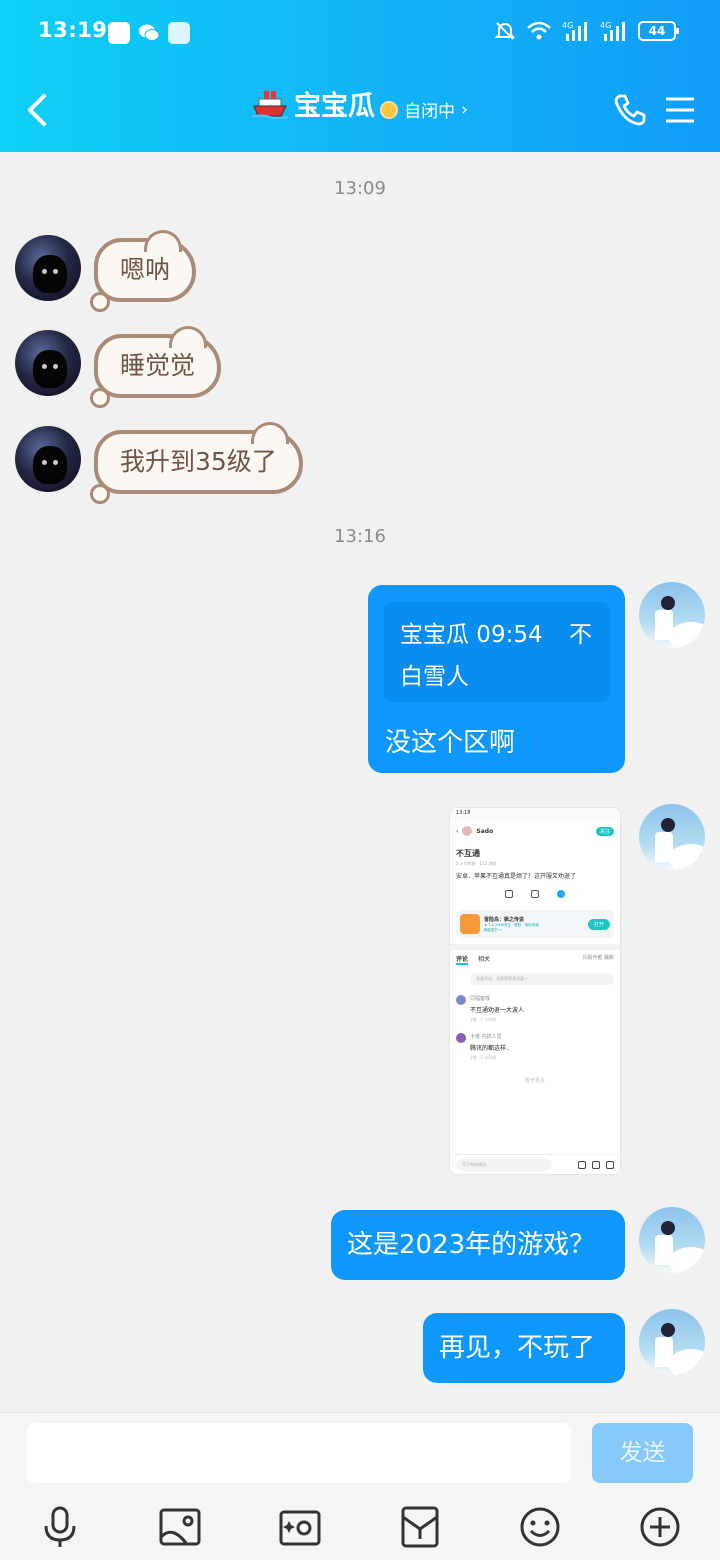 This screenshot has width=720, height=1560. I want to click on message-text: 嗯呐, so click(145, 269).